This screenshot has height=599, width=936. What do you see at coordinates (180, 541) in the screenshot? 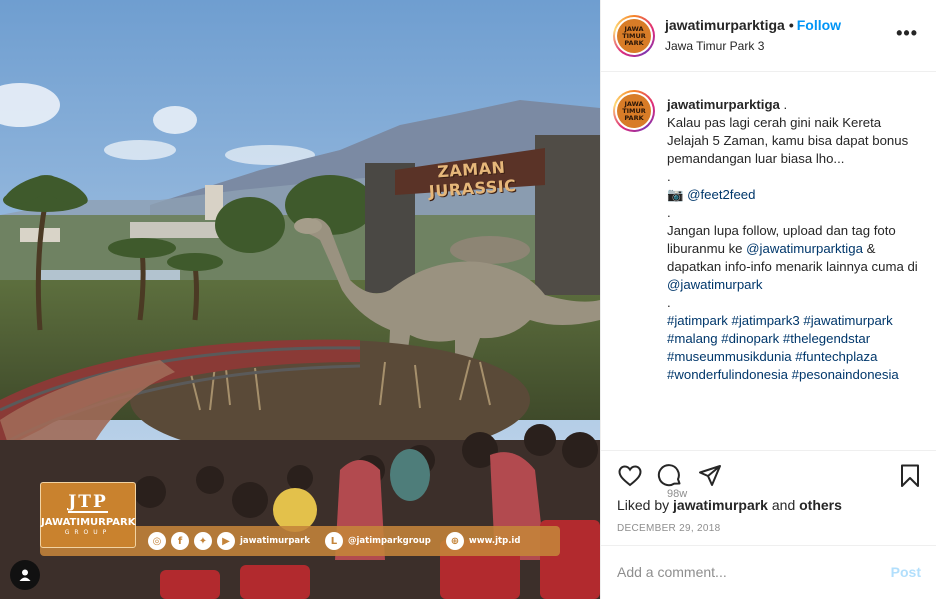
I see `facebook-icon: f` at bounding box center [180, 541].